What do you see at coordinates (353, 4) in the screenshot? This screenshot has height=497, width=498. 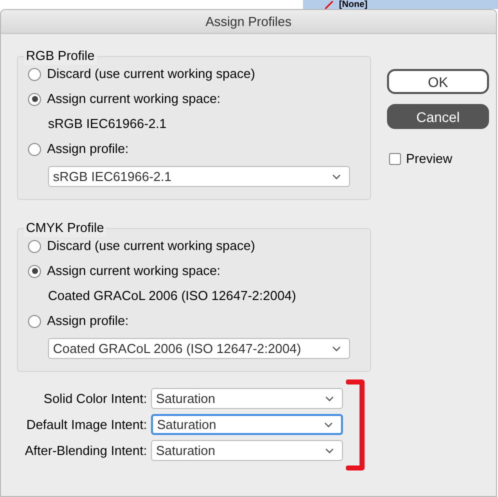 I see `swatch-label: [None]` at bounding box center [353, 4].